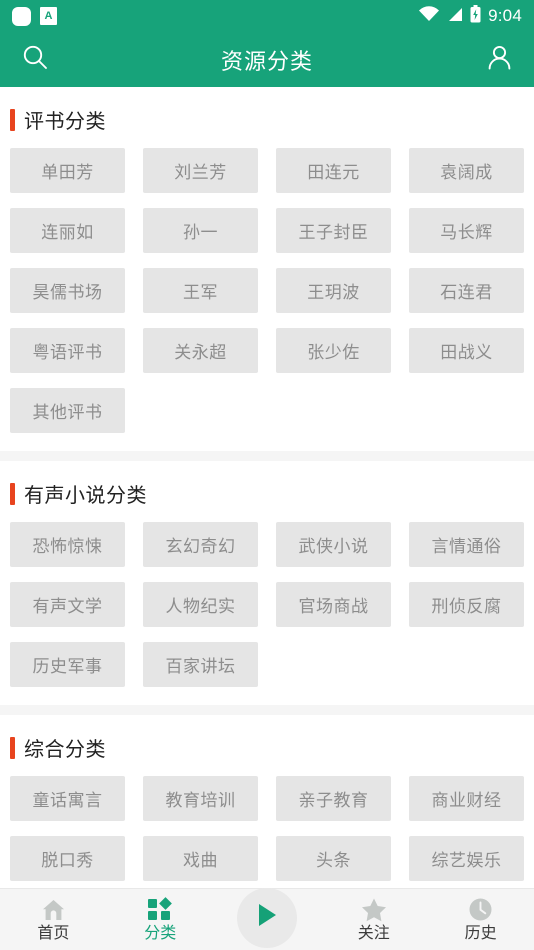  What do you see at coordinates (429, 16) in the screenshot?
I see `wifi-icon` at bounding box center [429, 16].